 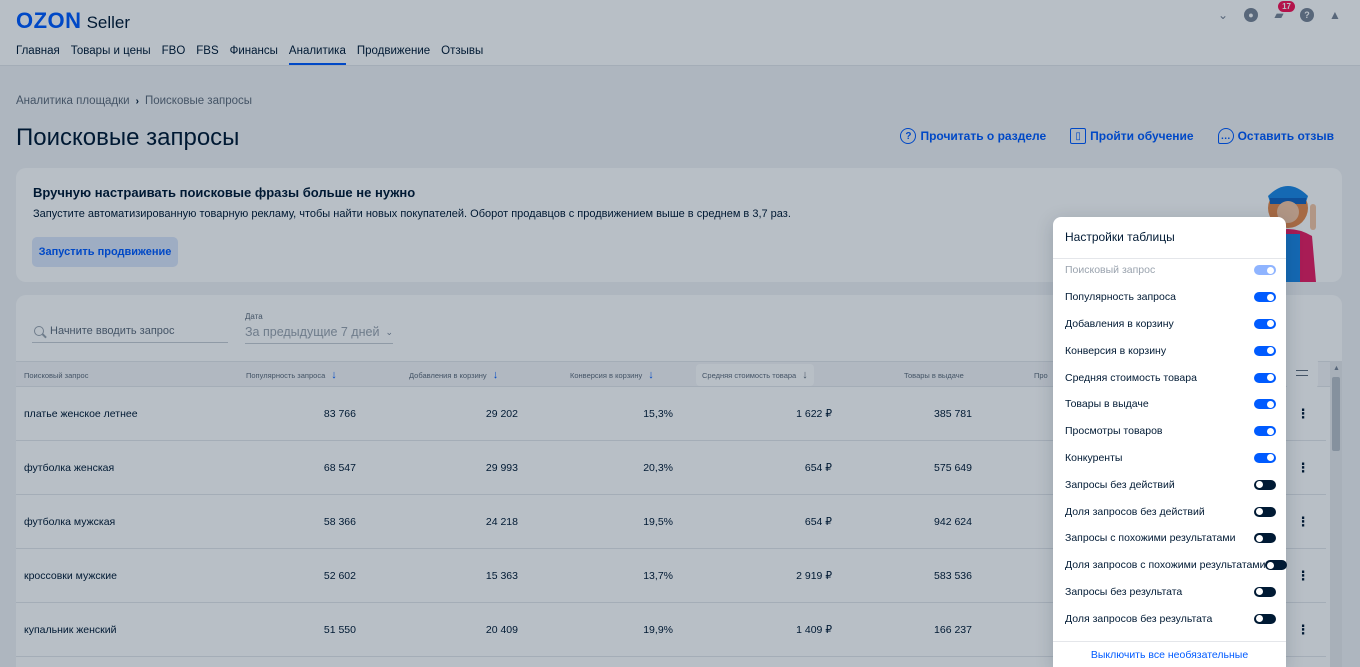 What do you see at coordinates (1124, 591) in the screenshot?
I see `settings-item-label: Запросы без результата` at bounding box center [1124, 591].